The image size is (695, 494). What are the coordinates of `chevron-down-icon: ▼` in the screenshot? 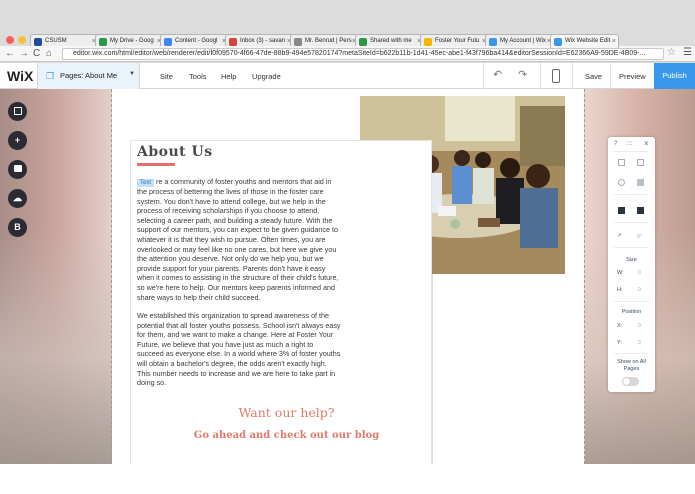 It's located at (132, 74).